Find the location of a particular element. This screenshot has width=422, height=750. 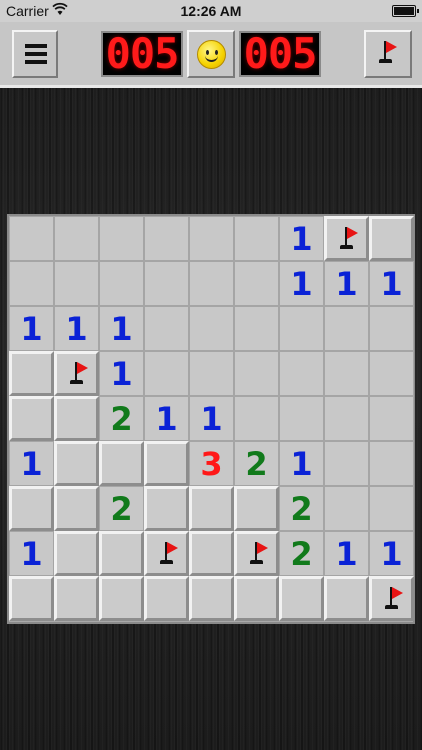

battery-icon is located at coordinates (405, 11).